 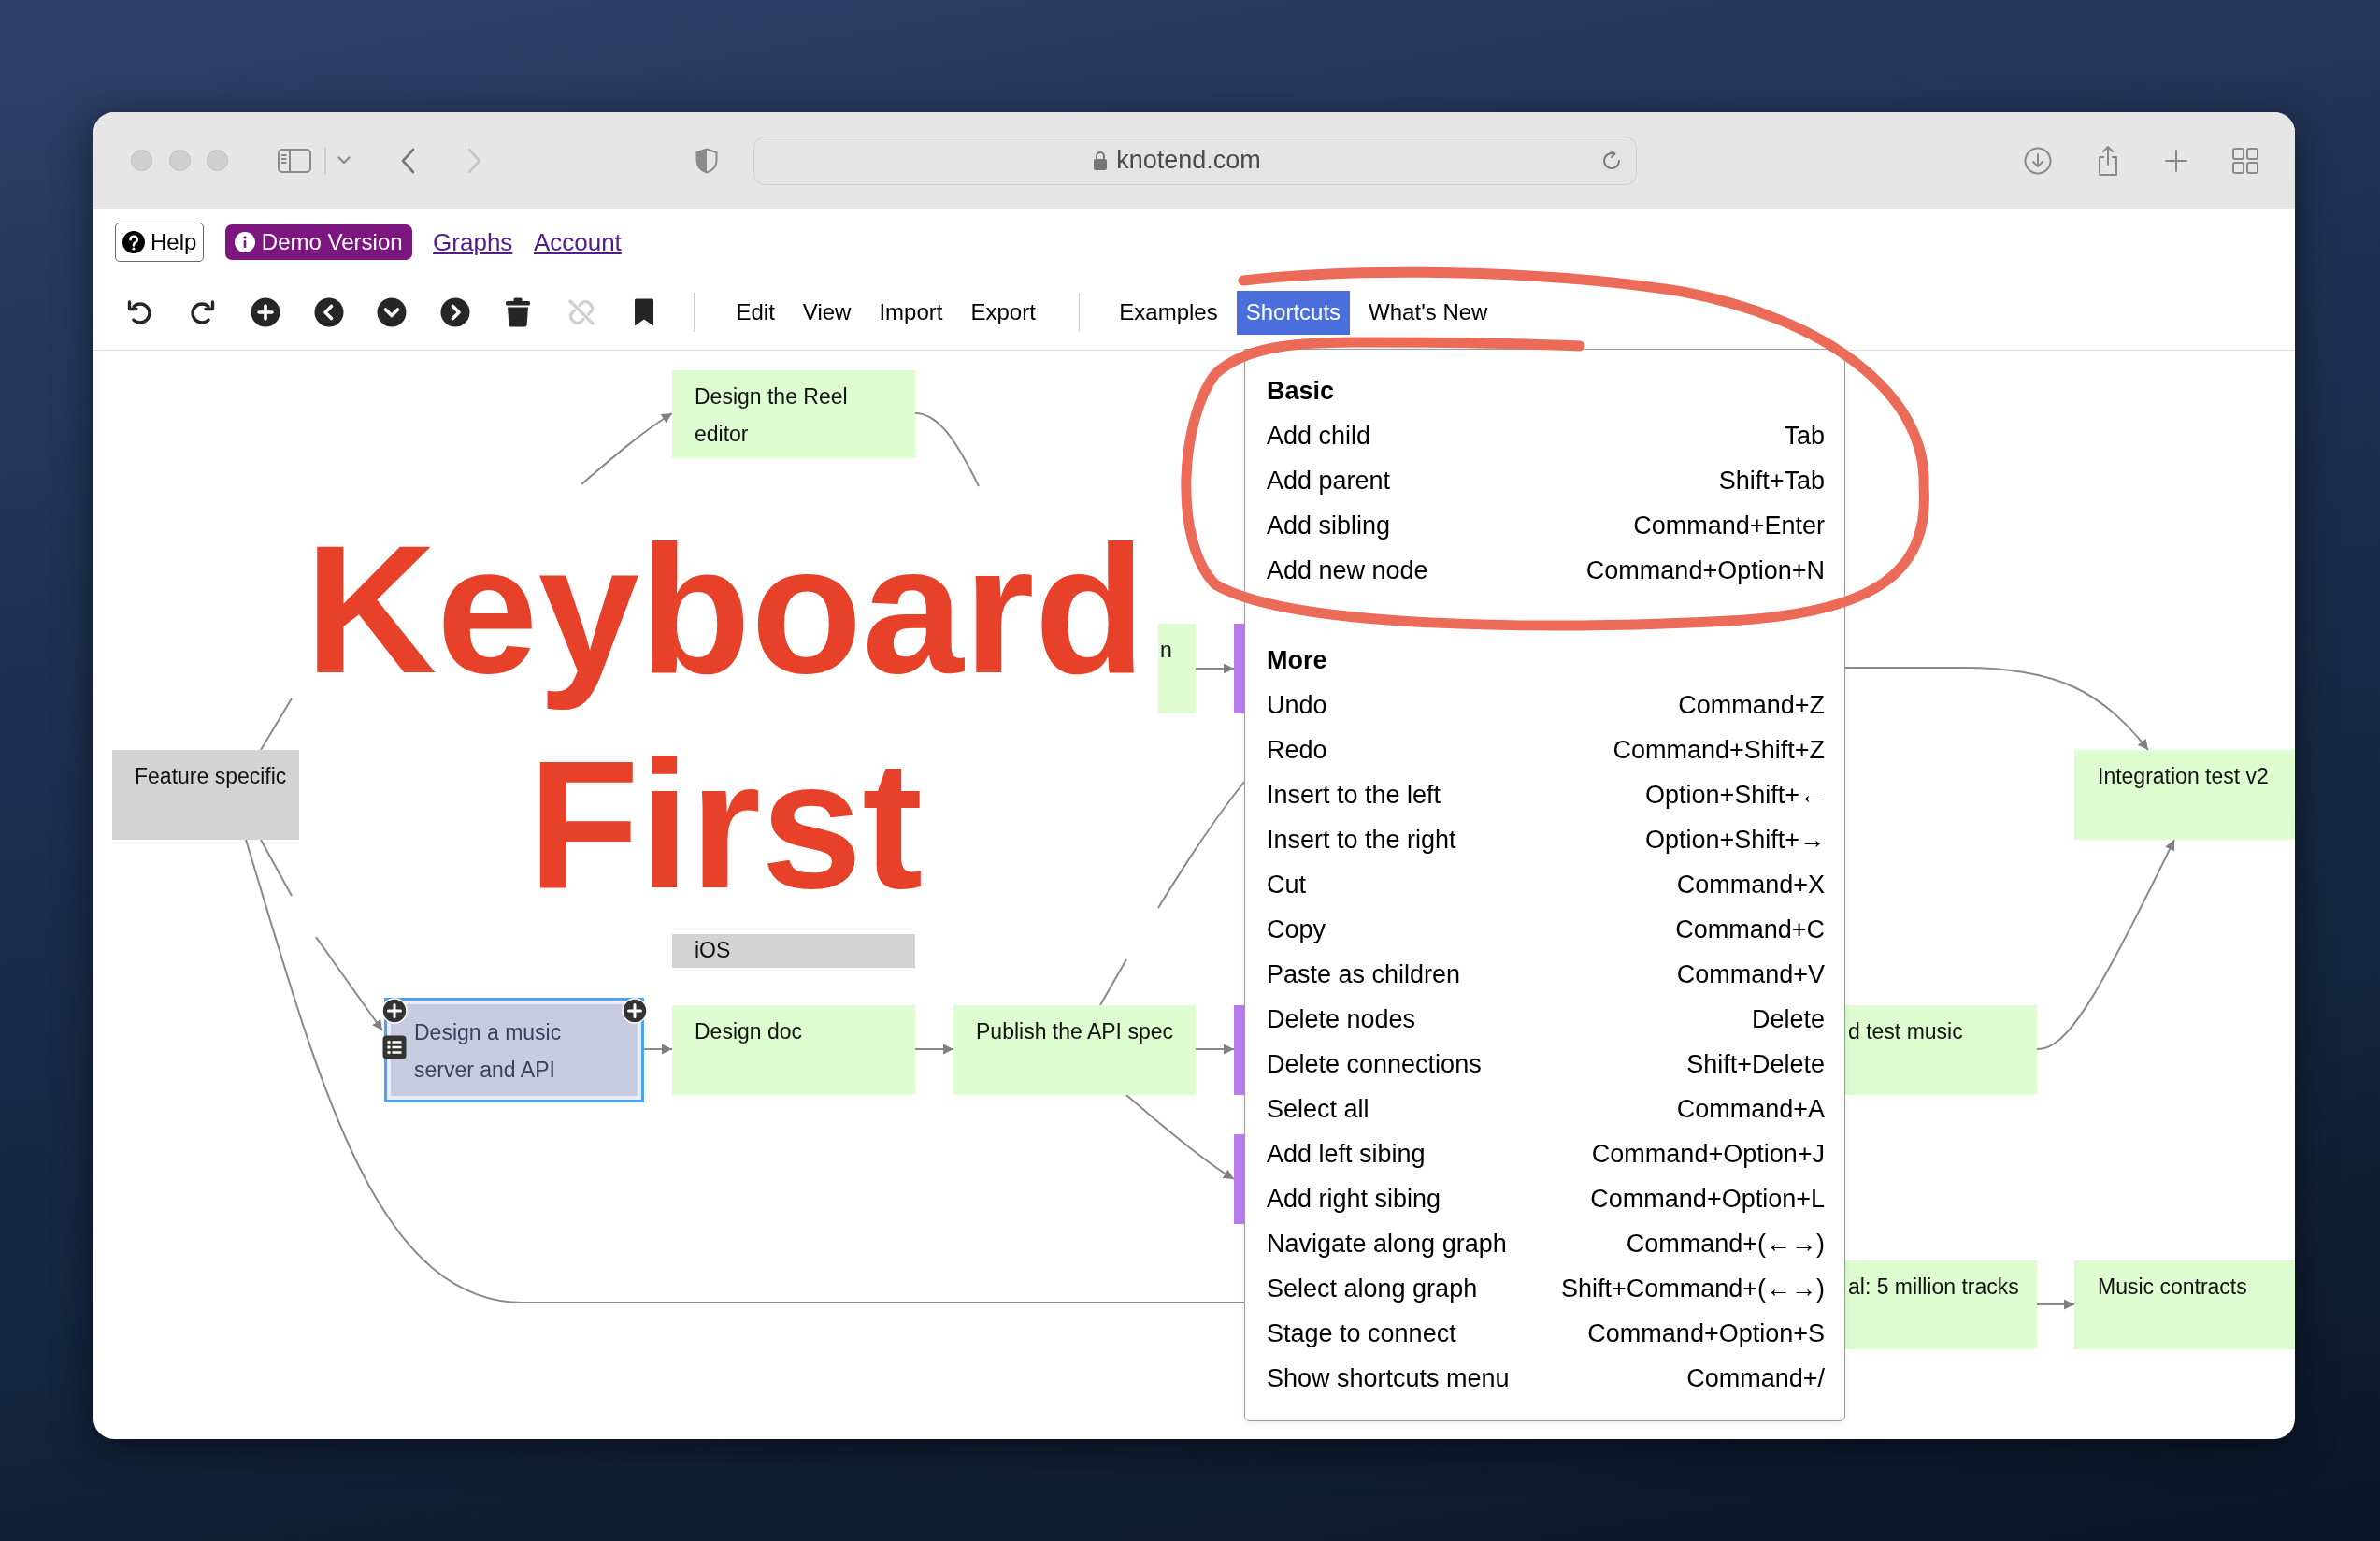 What do you see at coordinates (1318, 1109) in the screenshot?
I see `shortcut-name: Select all` at bounding box center [1318, 1109].